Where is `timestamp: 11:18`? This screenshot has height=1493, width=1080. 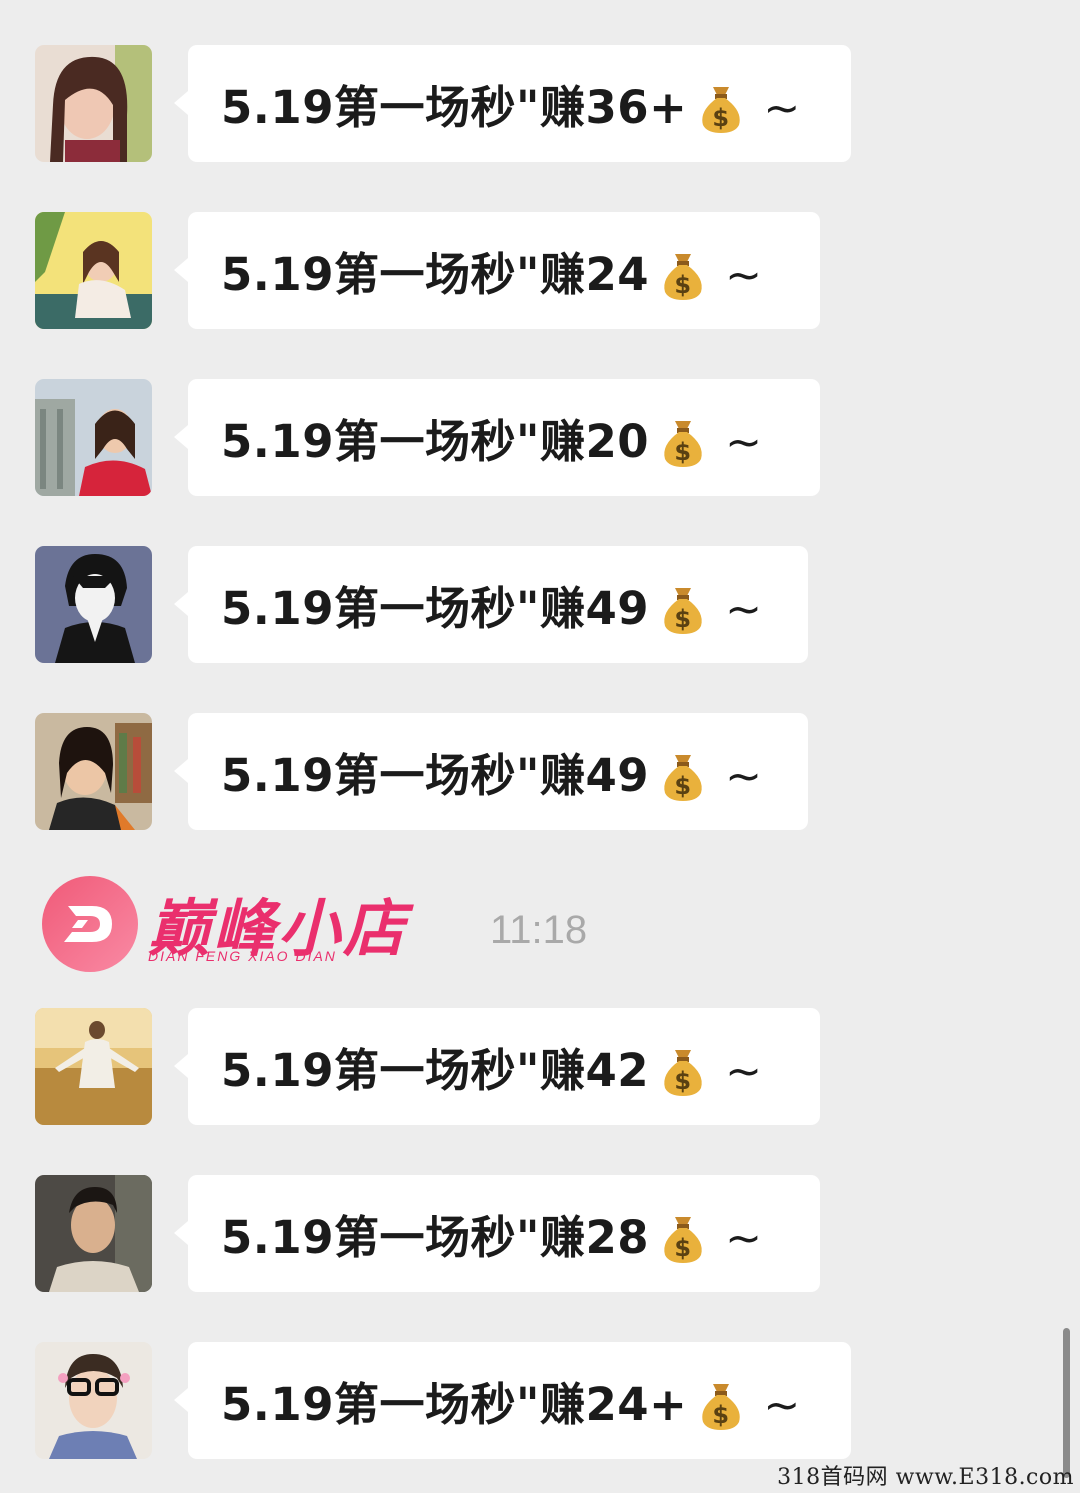 timestamp: 11:18 is located at coordinates (539, 930).